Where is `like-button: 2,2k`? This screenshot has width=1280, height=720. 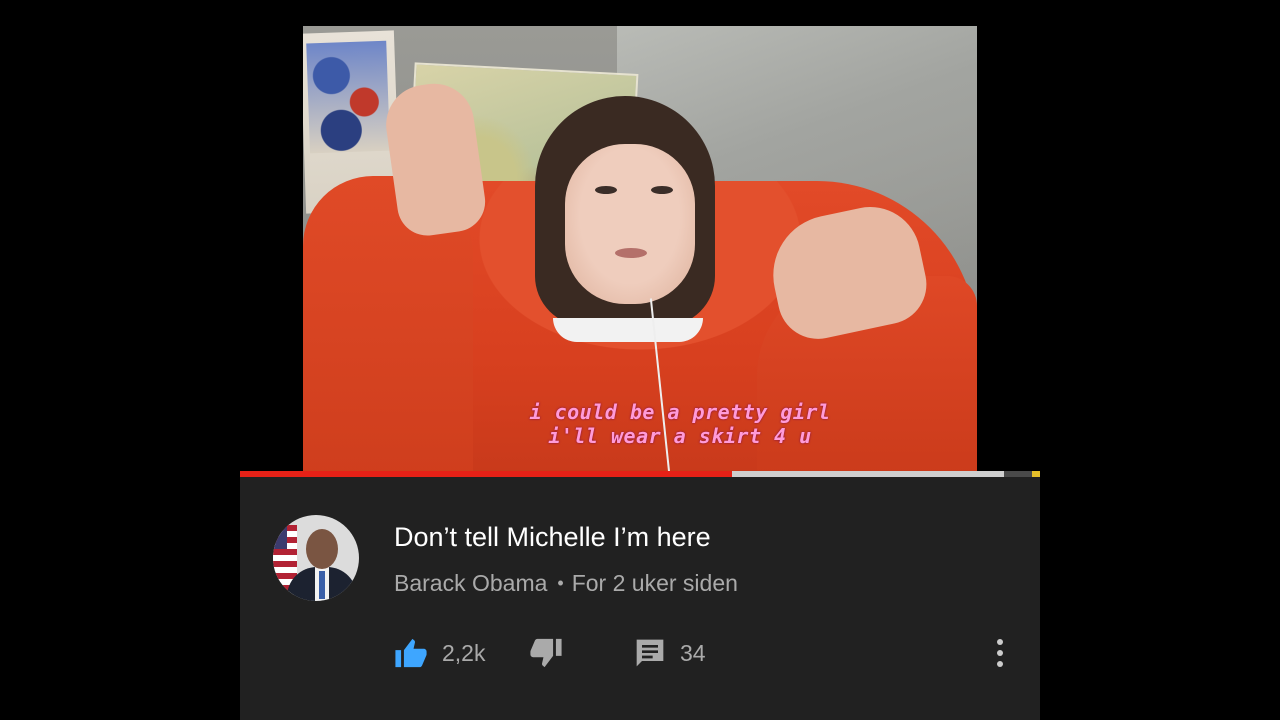 like-button: 2,2k is located at coordinates (439, 653).